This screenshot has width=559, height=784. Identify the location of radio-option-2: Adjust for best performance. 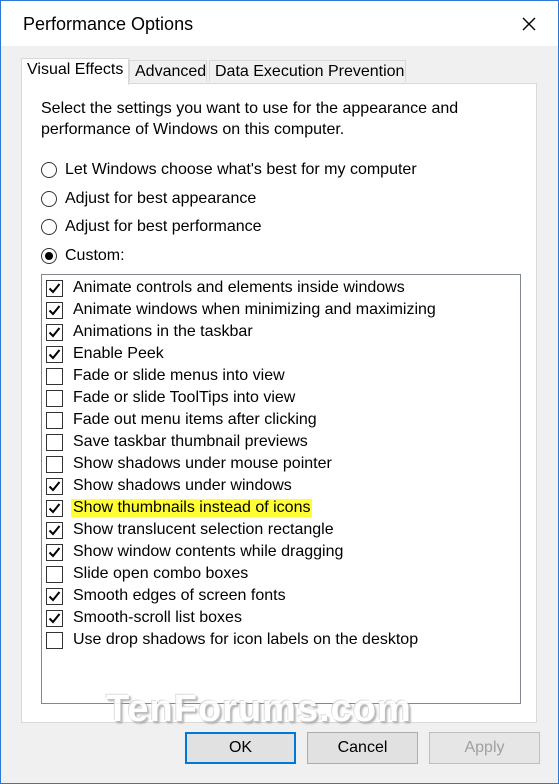
(151, 227).